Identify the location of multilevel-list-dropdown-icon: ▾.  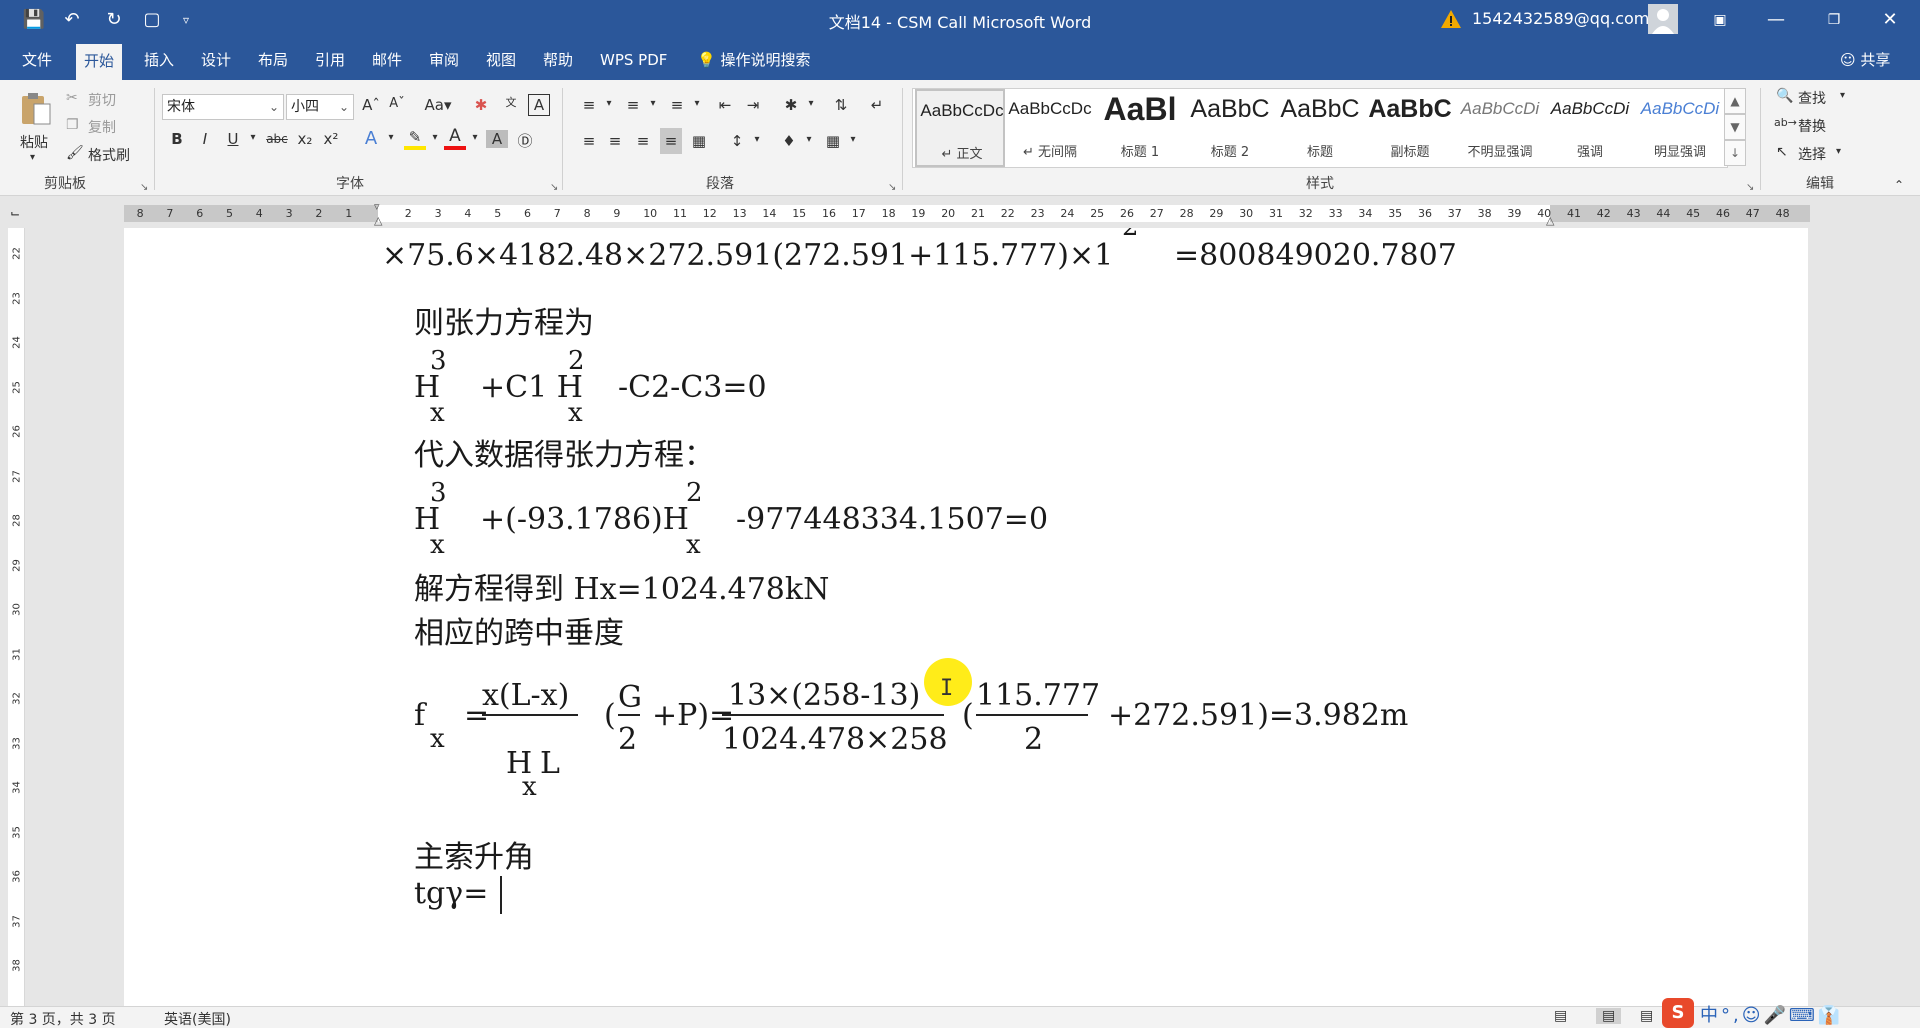
(697, 103).